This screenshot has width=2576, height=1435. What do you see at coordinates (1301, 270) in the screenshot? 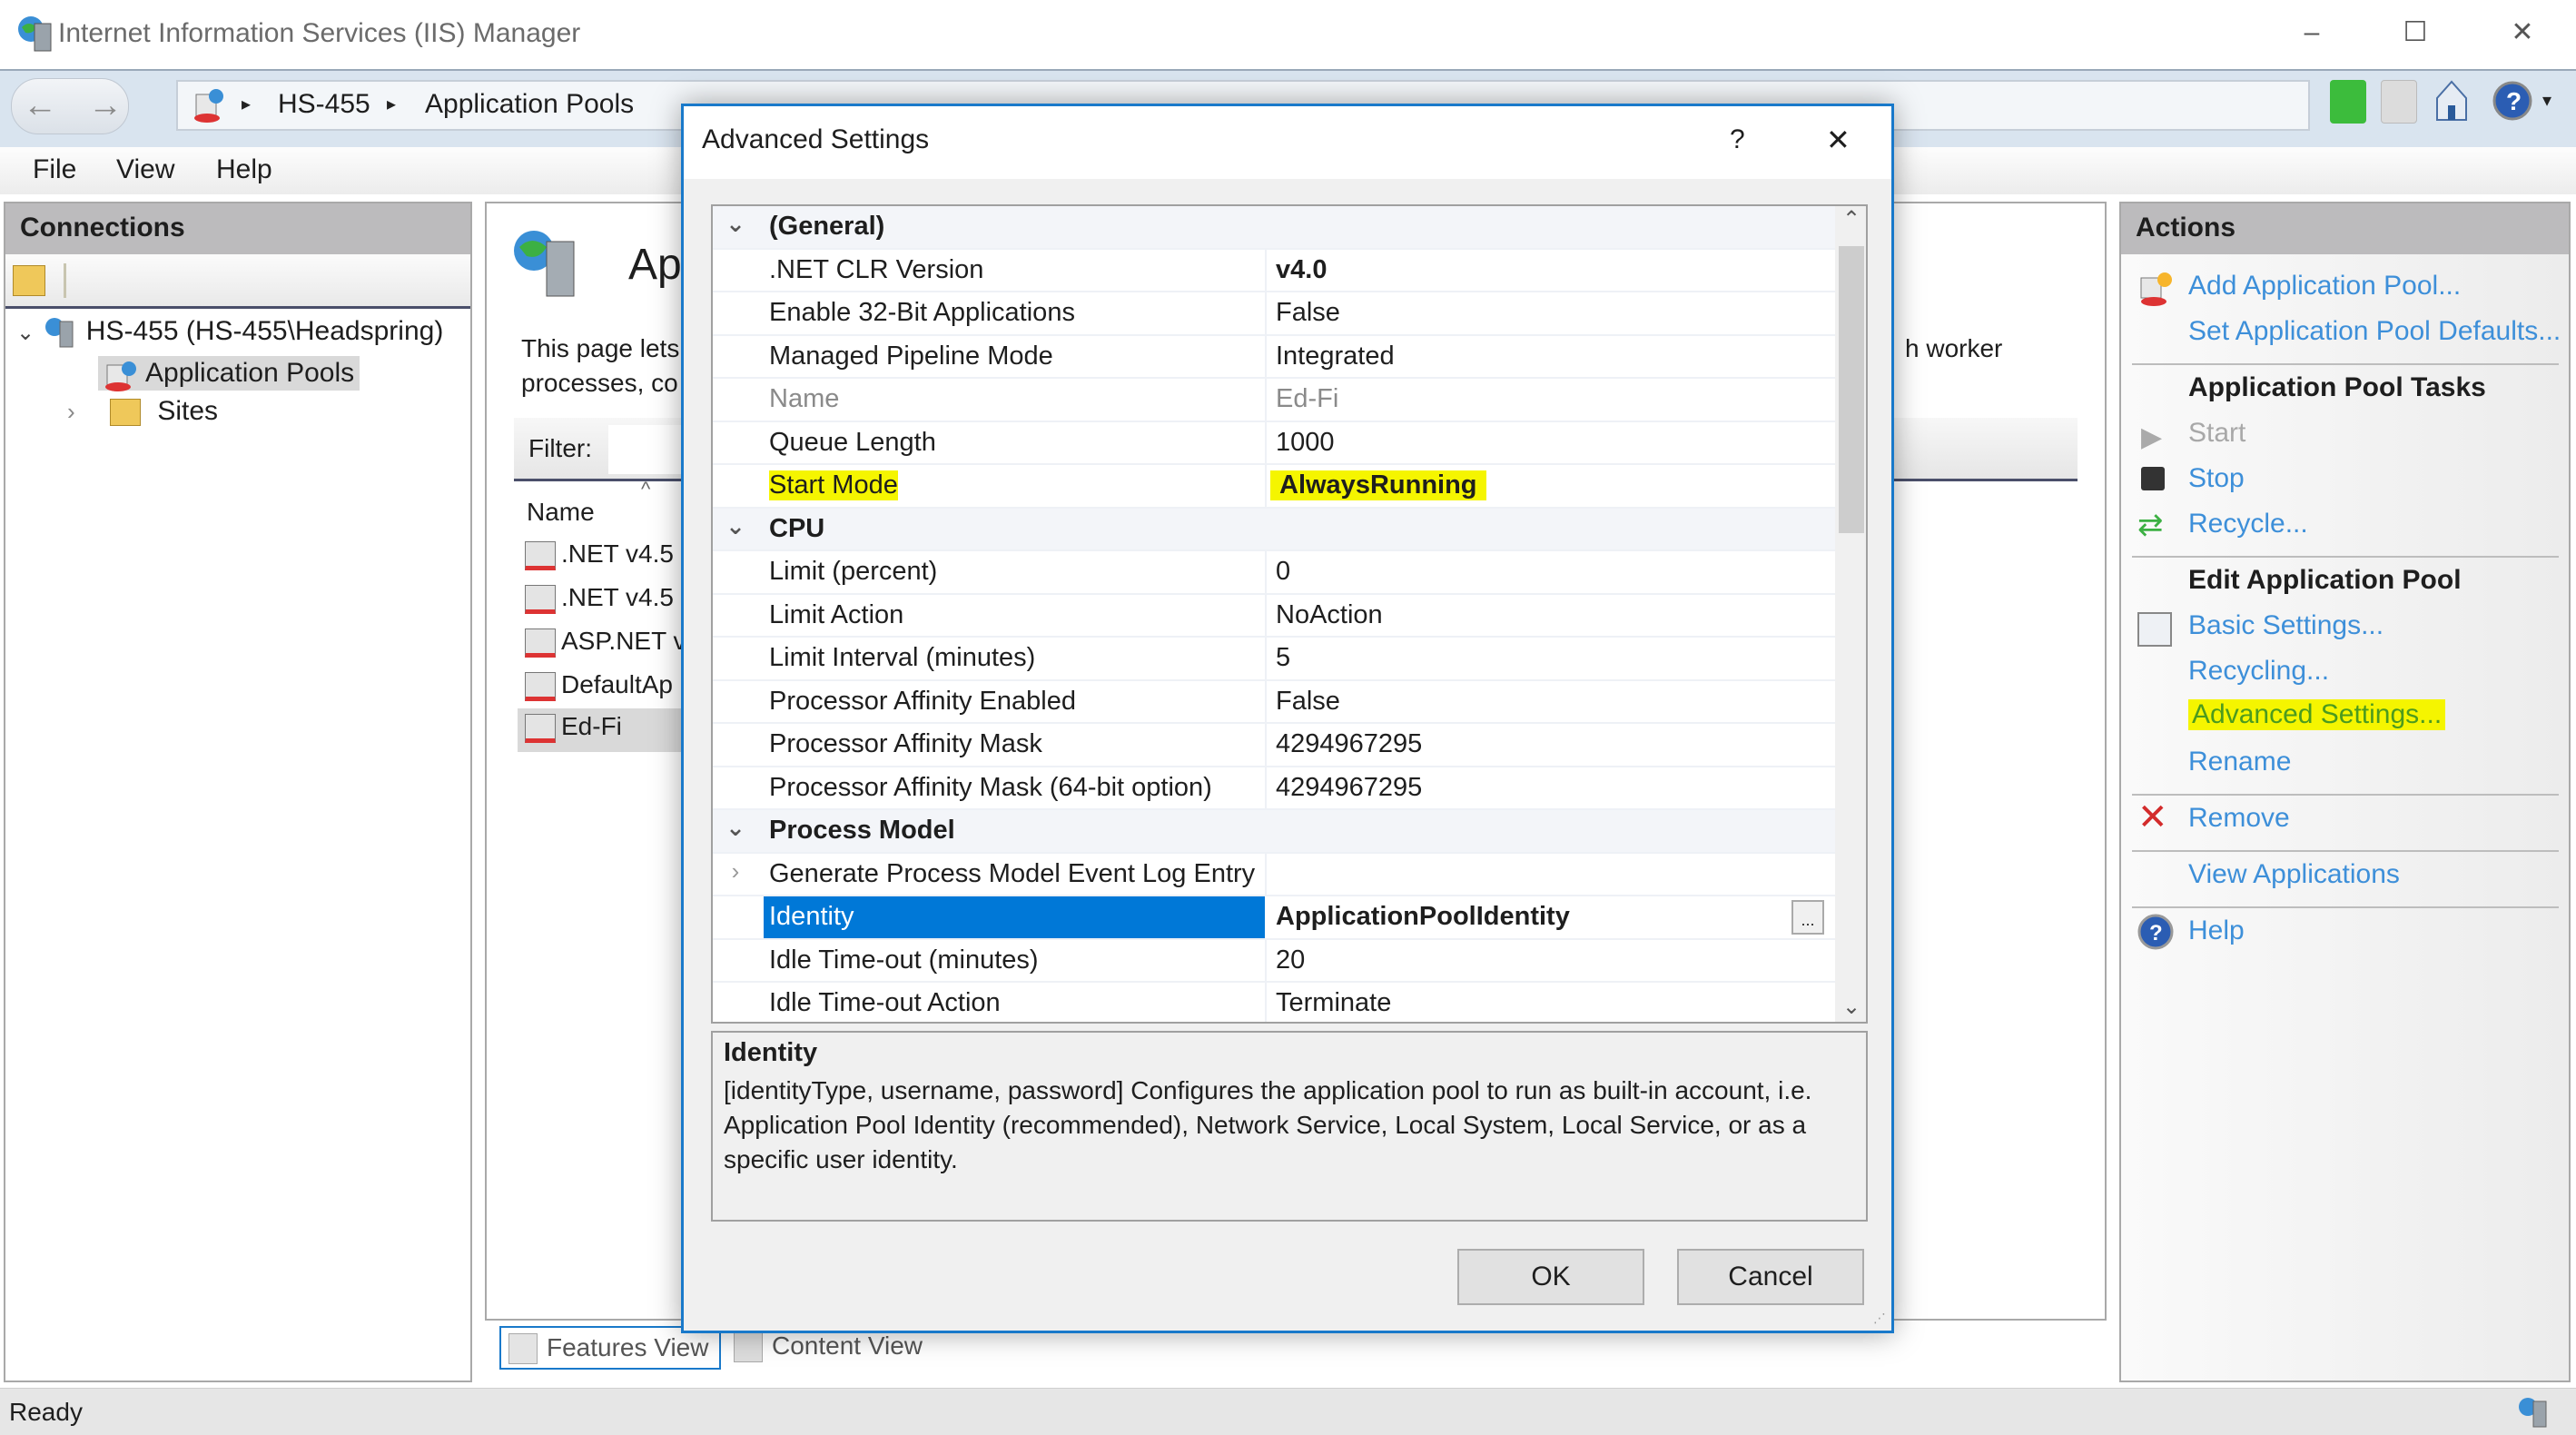
I see `property-value: v4.0` at bounding box center [1301, 270].